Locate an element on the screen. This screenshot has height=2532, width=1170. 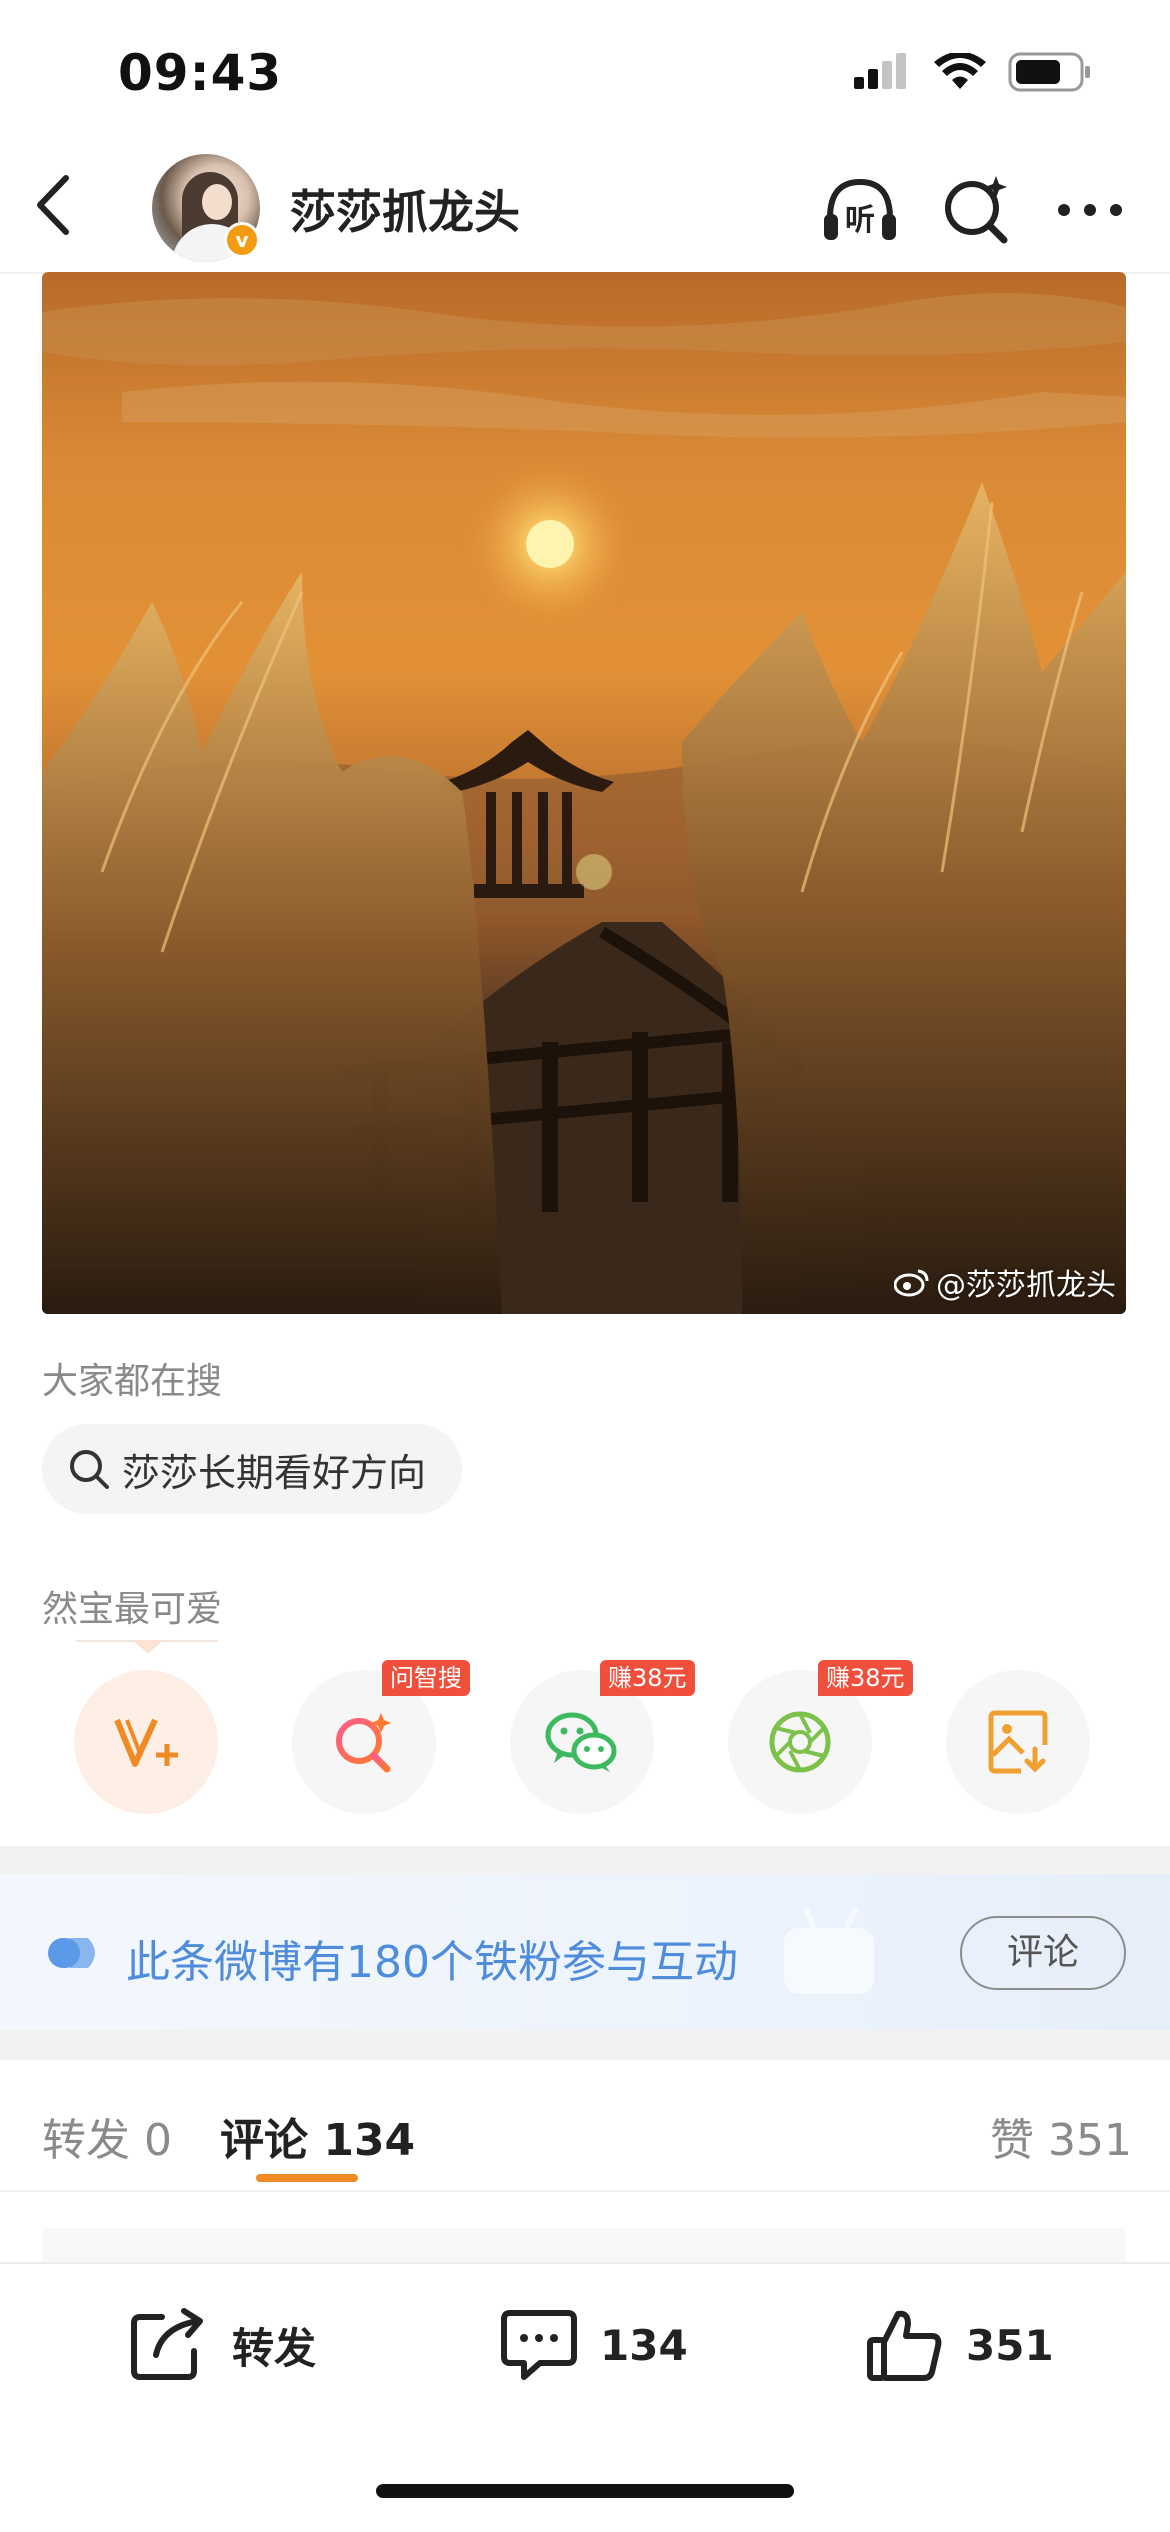
save-image-icon is located at coordinates (1018, 1742).